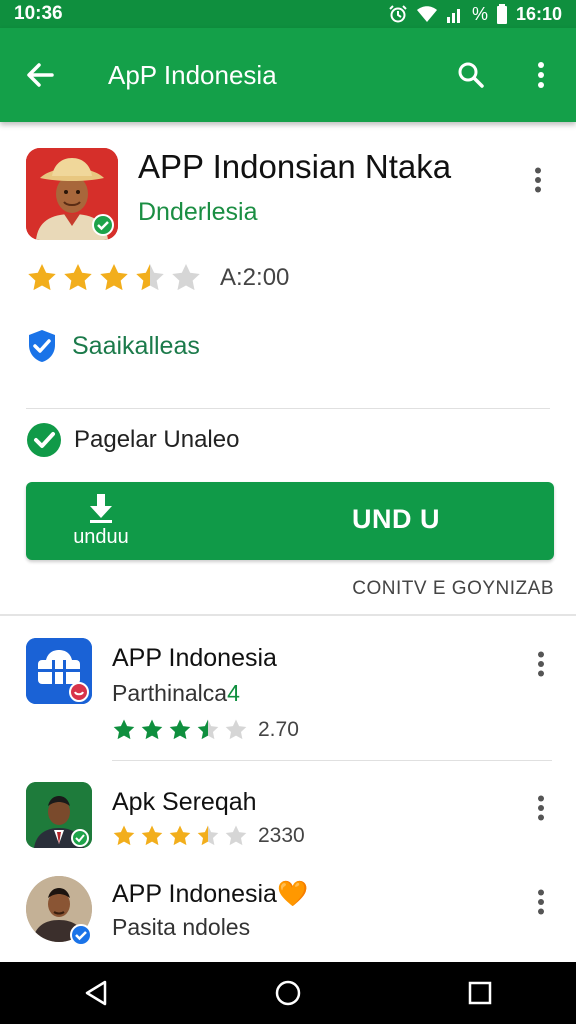 This screenshot has height=1024, width=576. I want to click on search-icon, so click(471, 75).